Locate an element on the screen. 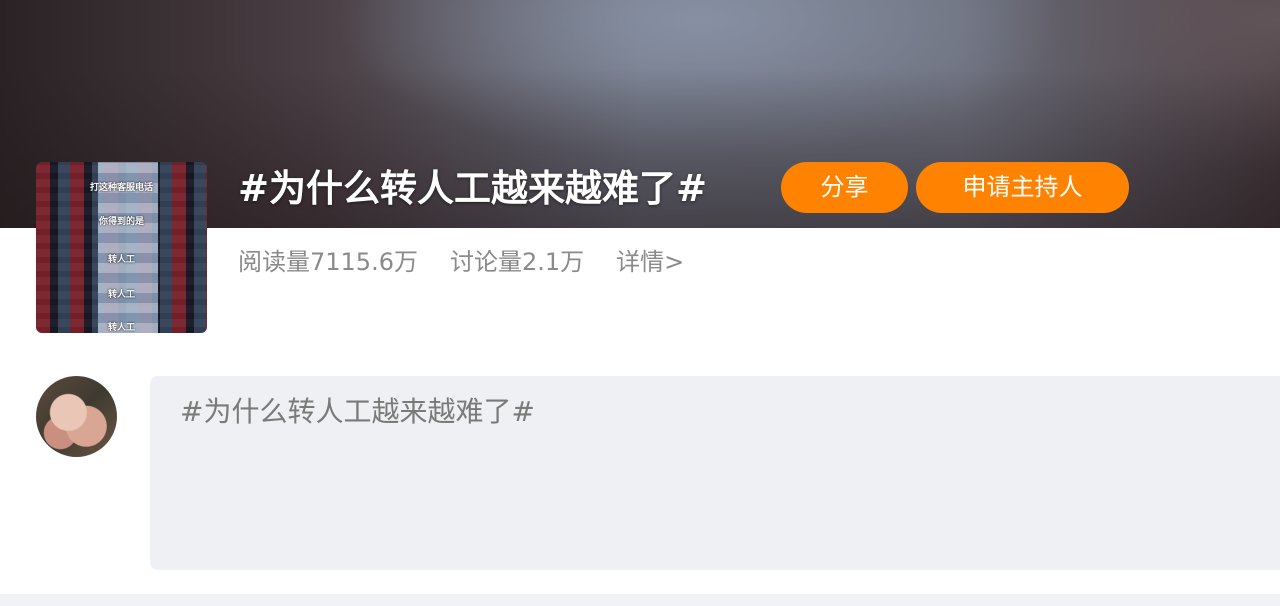 This screenshot has height=606, width=1280. cover-caption-1: 打这种客服电话 is located at coordinates (121, 188).